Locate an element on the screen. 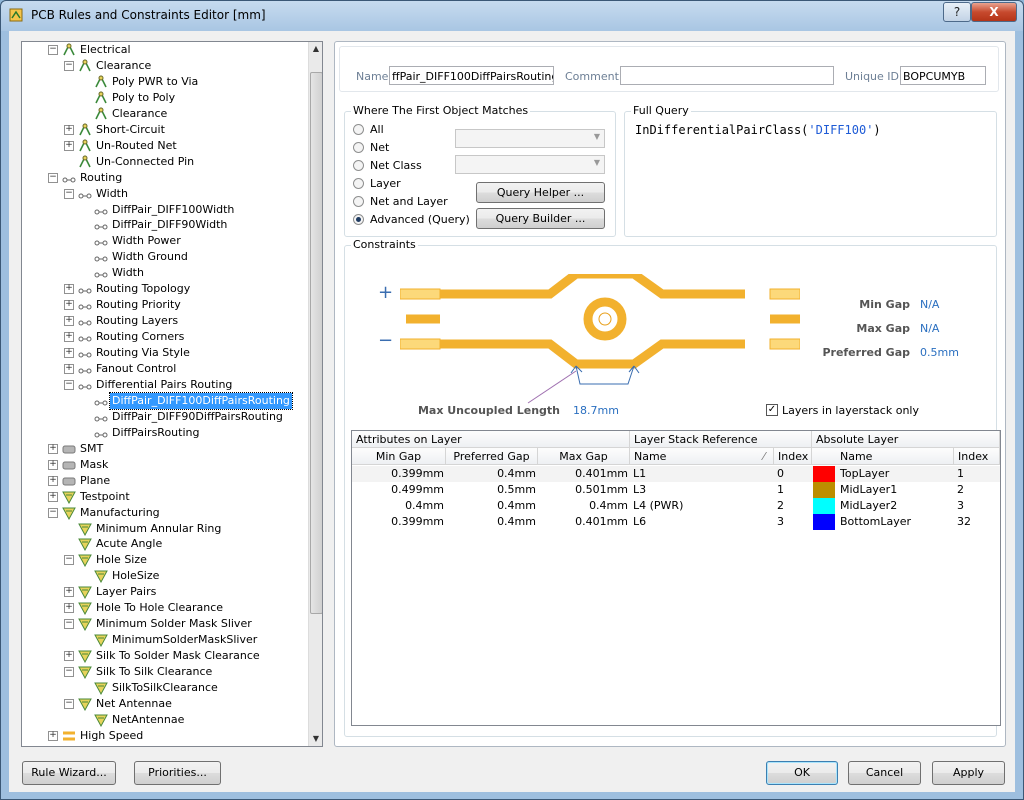  cell-ref-index: 0 is located at coordinates (793, 474).